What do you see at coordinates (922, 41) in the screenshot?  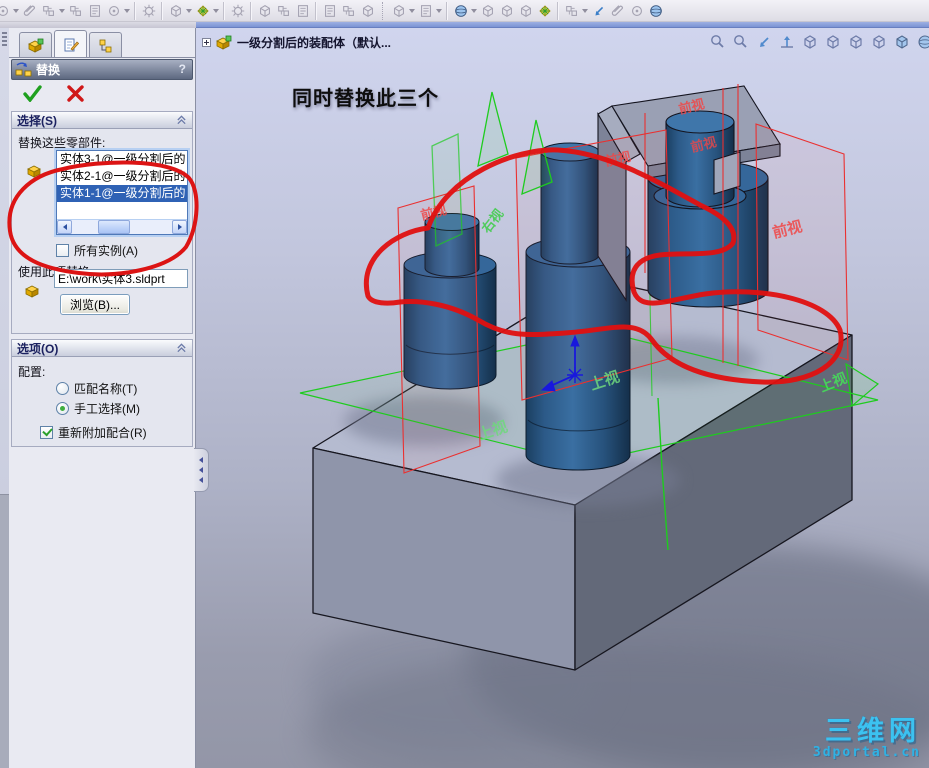 I see `shaded-icon` at bounding box center [922, 41].